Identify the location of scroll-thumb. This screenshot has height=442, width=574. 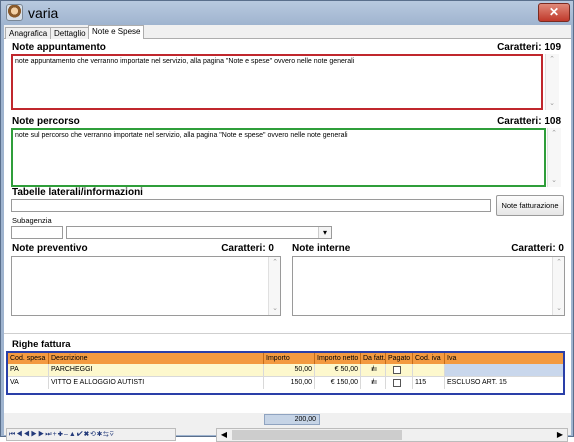
(317, 435).